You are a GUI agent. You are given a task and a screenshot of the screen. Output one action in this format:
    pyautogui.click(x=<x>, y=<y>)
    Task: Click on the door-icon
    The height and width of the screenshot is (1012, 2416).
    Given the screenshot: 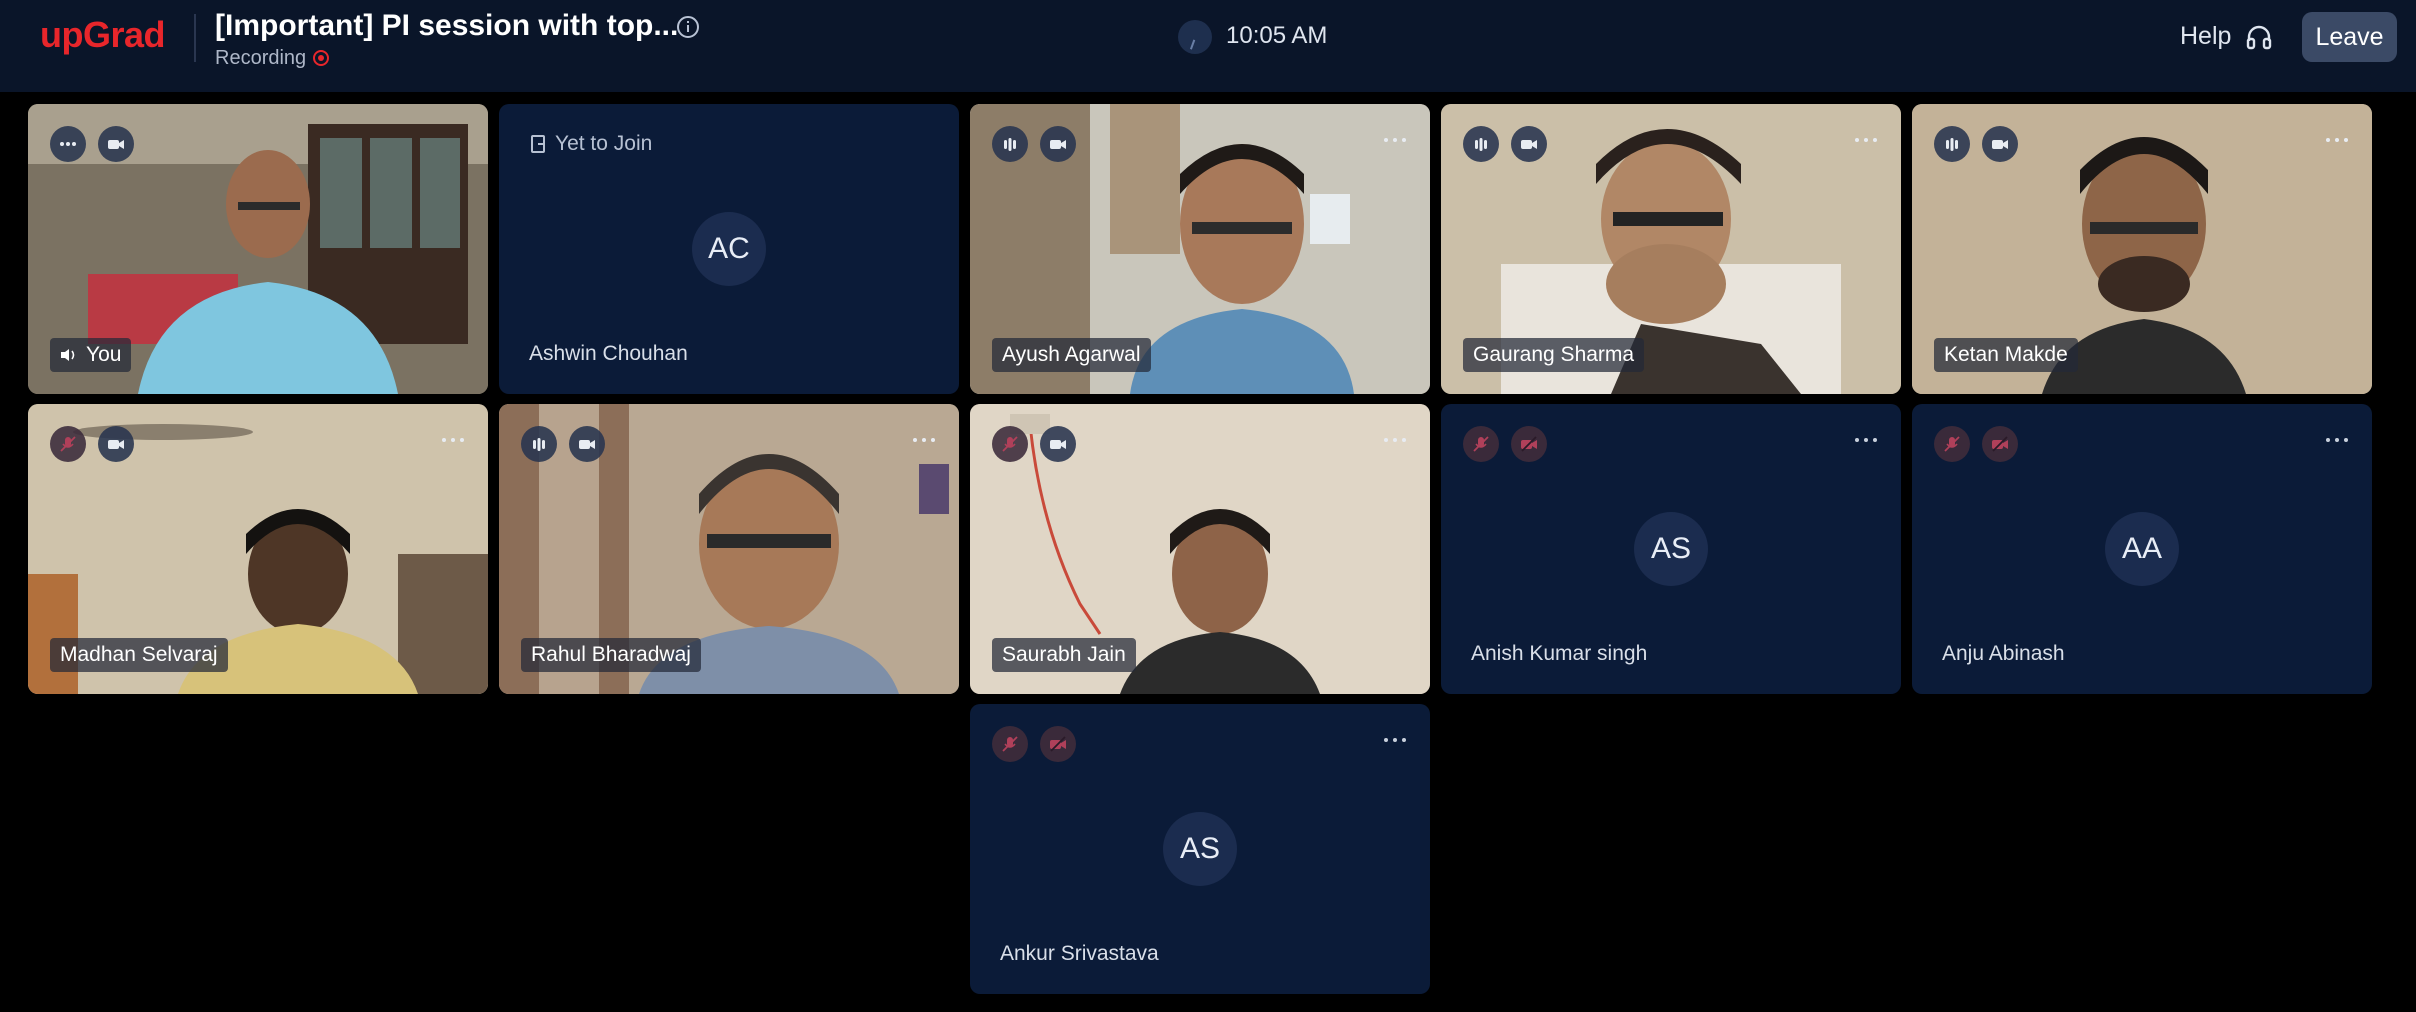 What is the action you would take?
    pyautogui.click(x=538, y=144)
    